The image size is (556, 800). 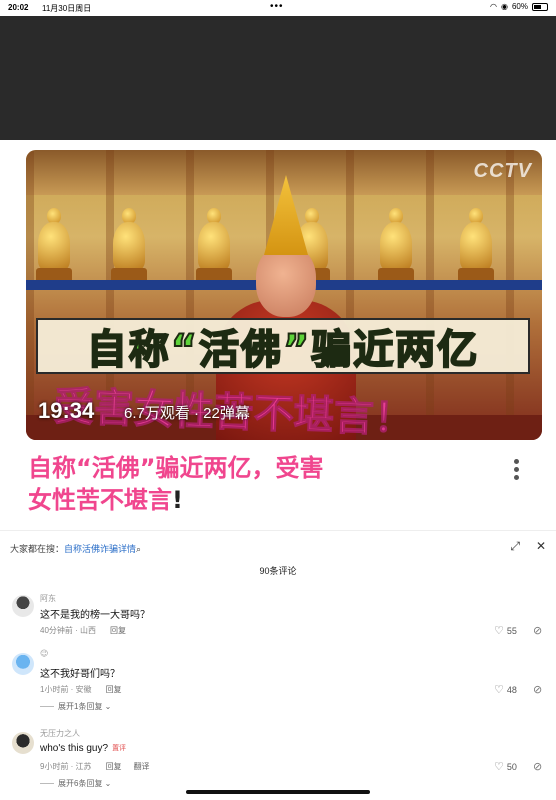 What do you see at coordinates (187, 413) in the screenshot?
I see `video-views: 6.7万观看 · 22弹幕` at bounding box center [187, 413].